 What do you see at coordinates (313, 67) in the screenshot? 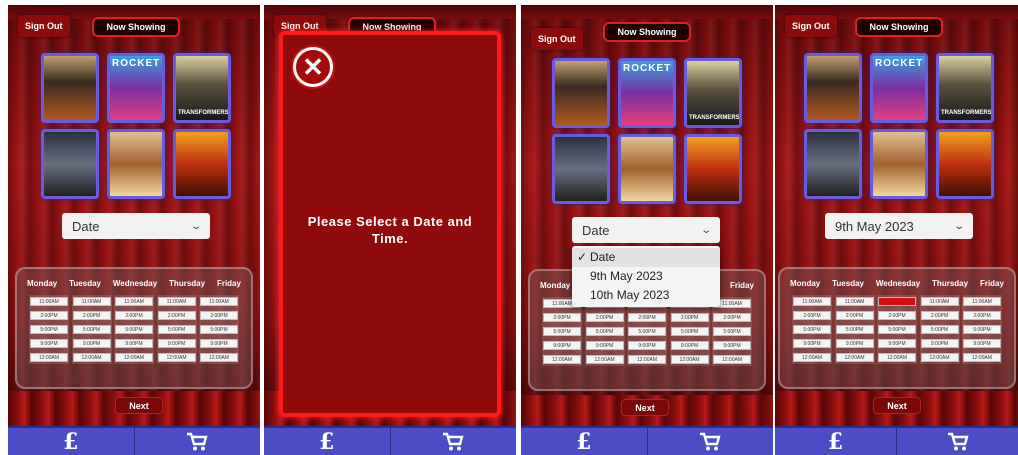
I see `close-icon: ✕` at bounding box center [313, 67].